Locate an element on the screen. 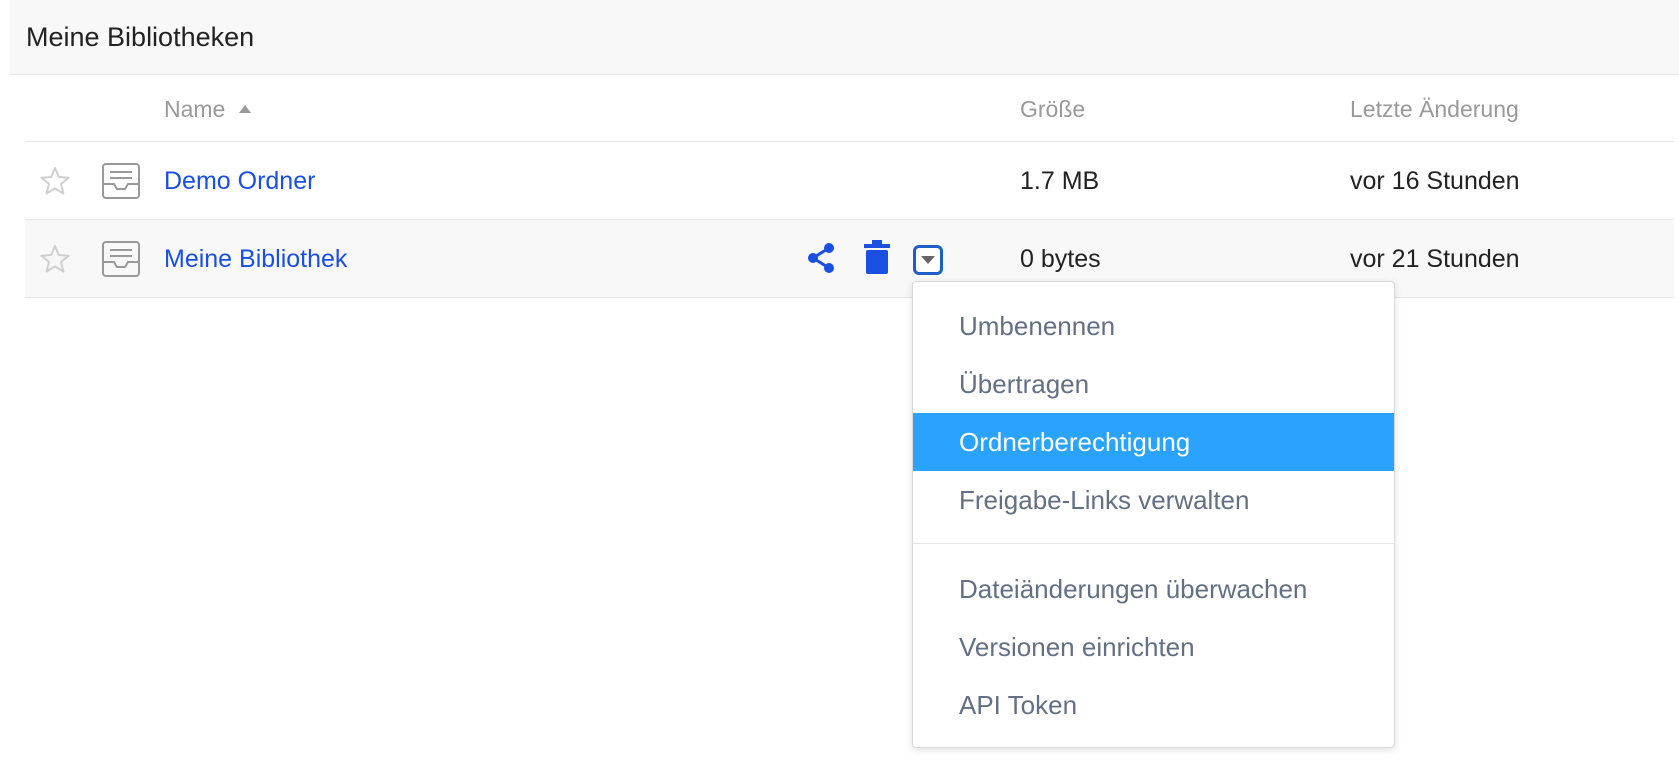 Image resolution: width=1679 pixels, height=764 pixels. column-header-name: Name is located at coordinates (208, 109).